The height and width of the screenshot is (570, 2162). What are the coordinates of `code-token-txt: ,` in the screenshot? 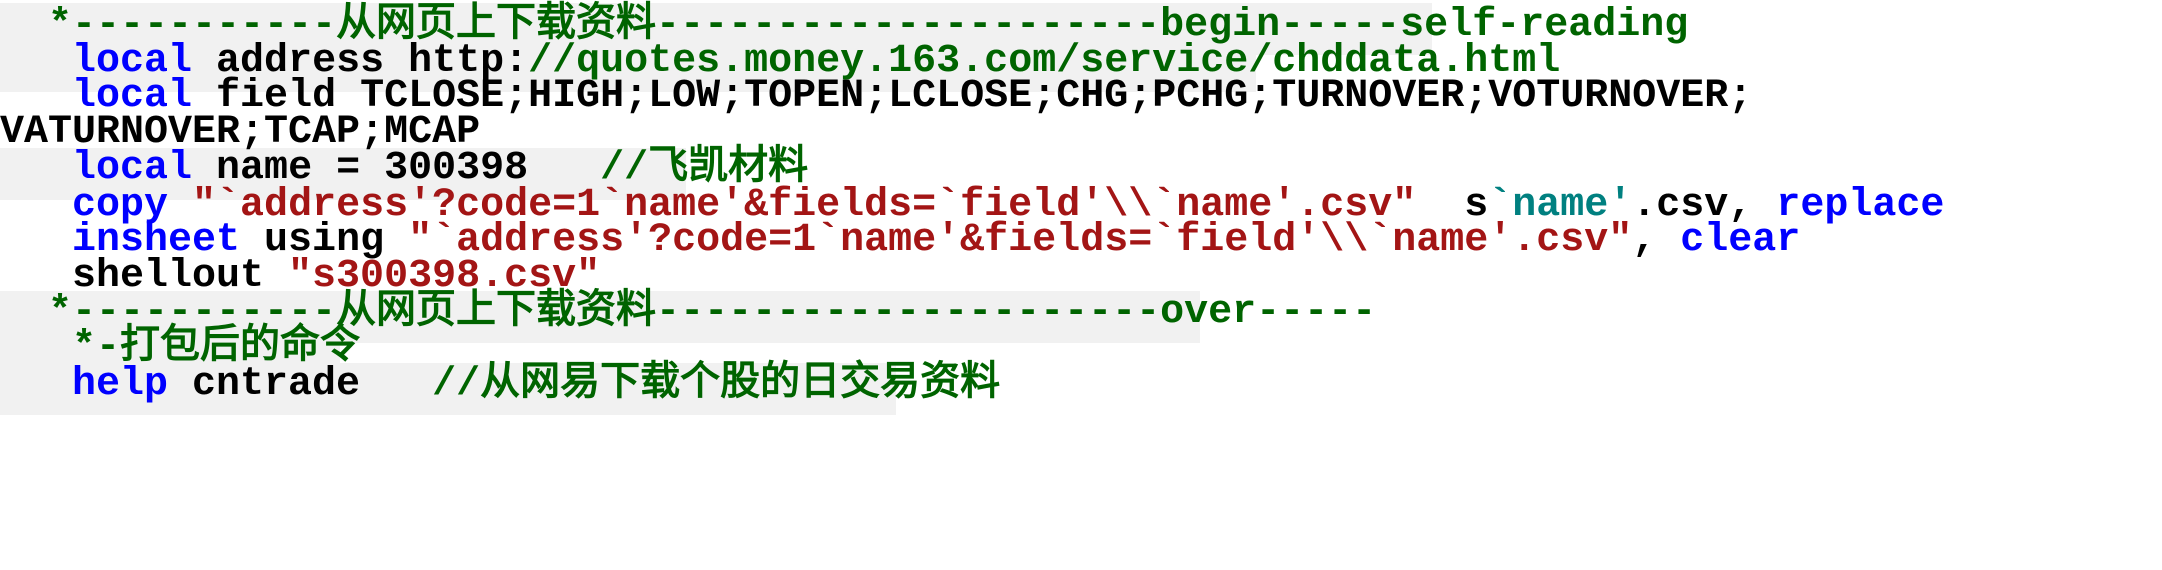 It's located at (1656, 240).